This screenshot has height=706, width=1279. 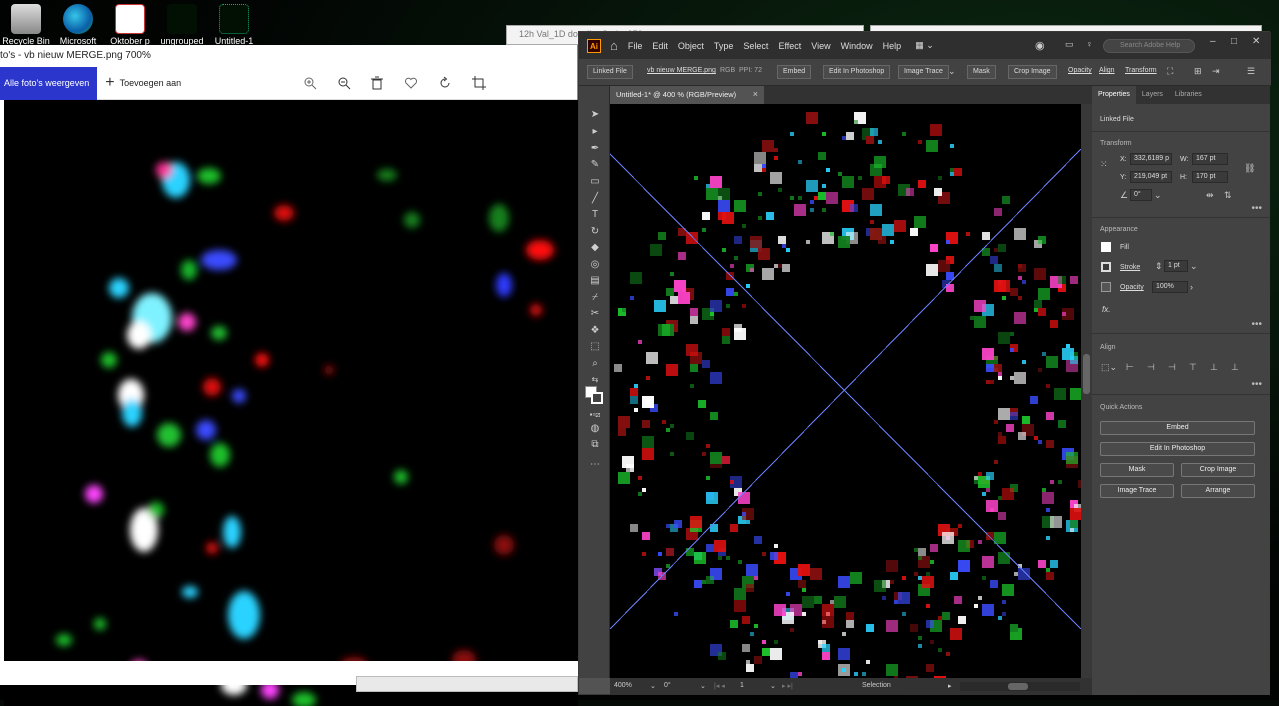 I want to click on flip-horizontal-icon: ⇹, so click(x=1210, y=195).